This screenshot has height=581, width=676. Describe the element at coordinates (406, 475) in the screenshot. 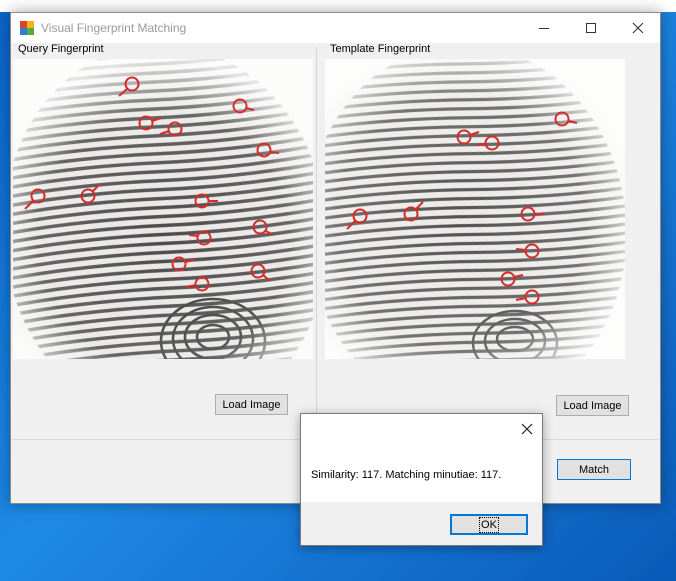

I see `similarity-message: Similarity: 117. Matching minutiae: 117.` at that location.